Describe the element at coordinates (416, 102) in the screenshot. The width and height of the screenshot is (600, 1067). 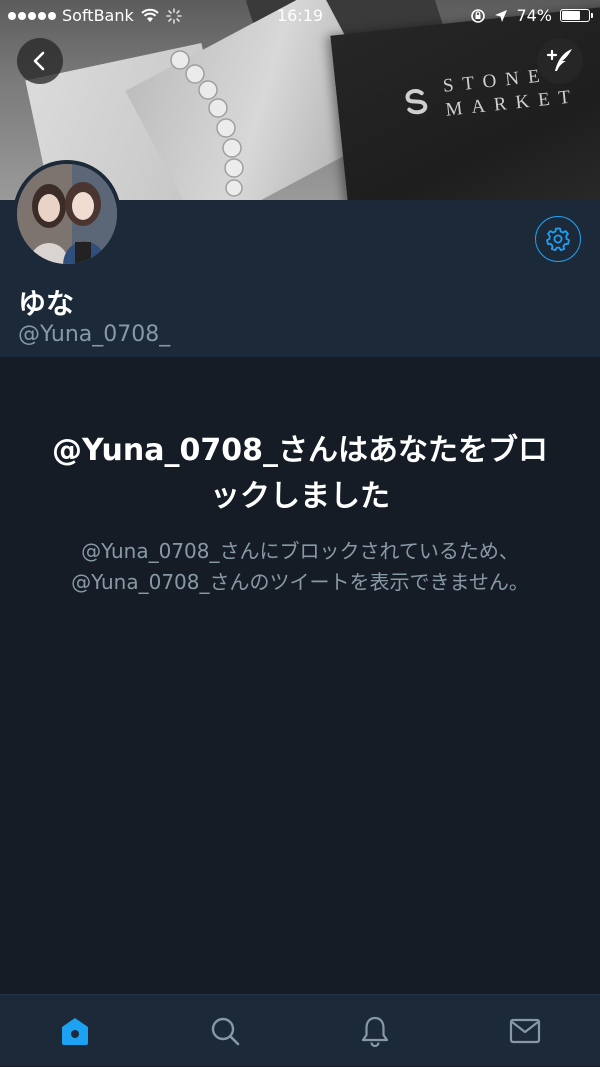
I see `brand-mark-icon` at that location.